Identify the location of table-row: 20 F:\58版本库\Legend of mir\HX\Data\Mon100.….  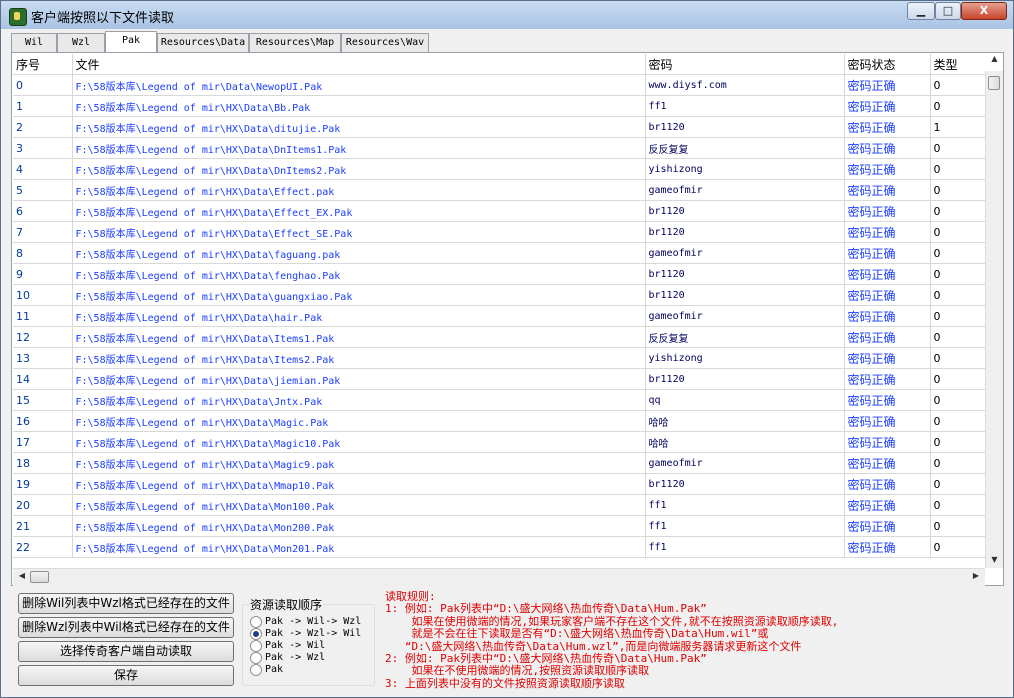
(499, 505).